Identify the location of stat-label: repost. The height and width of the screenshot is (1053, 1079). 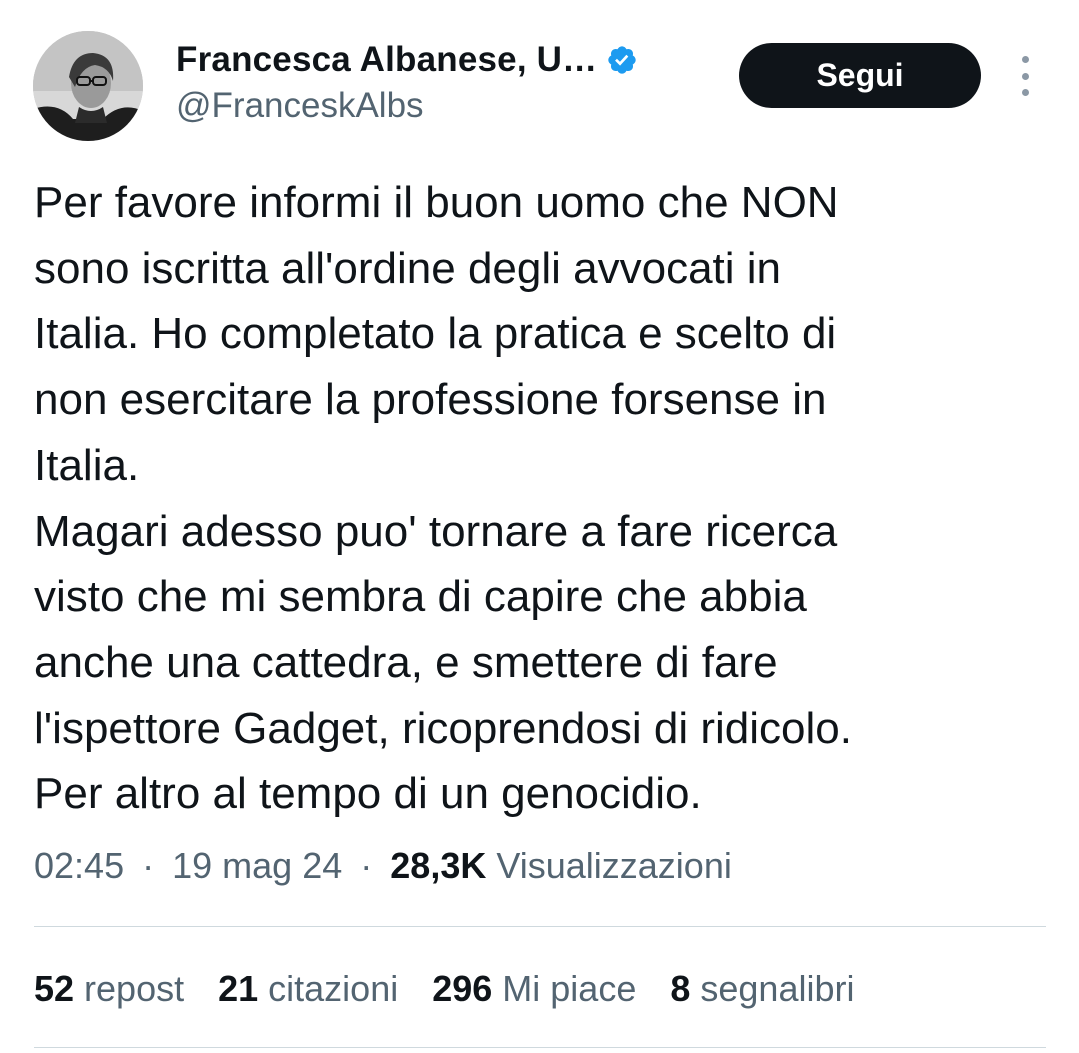
(134, 988).